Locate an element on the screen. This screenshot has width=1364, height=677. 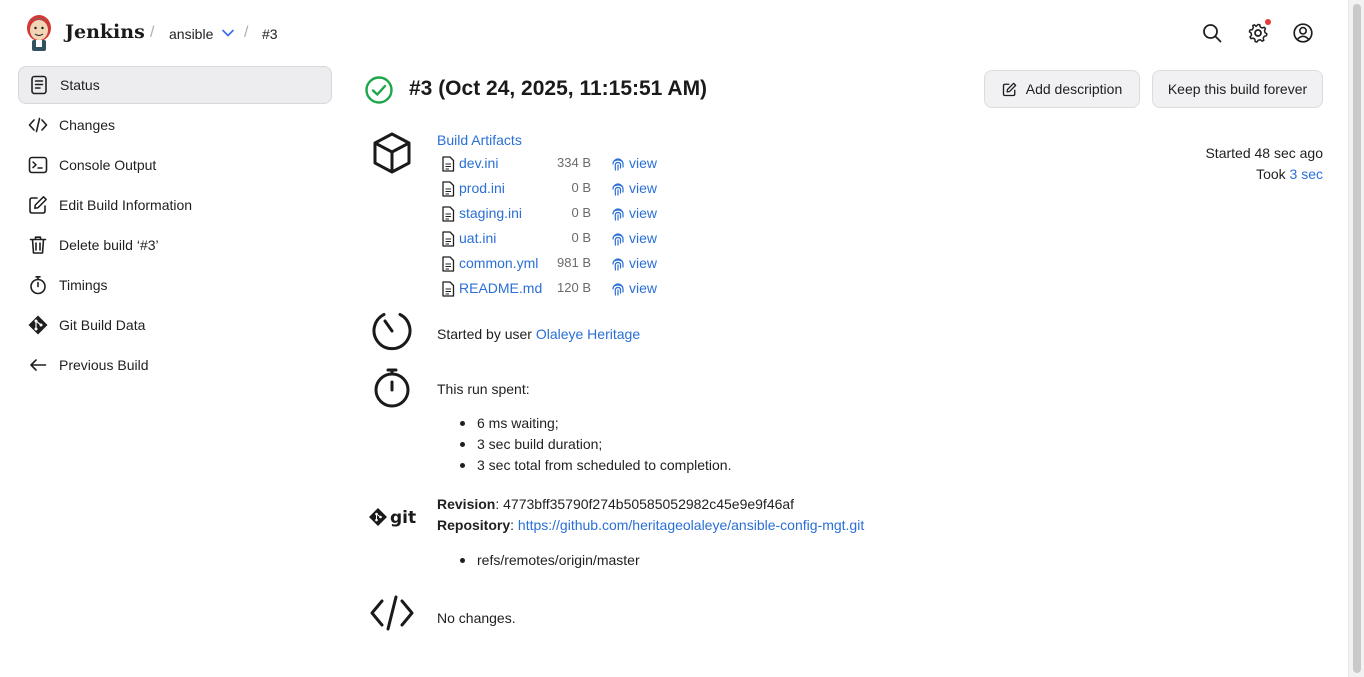
build-meta: Started 48 sec ago Took 3 sec is located at coordinates (1264, 164).